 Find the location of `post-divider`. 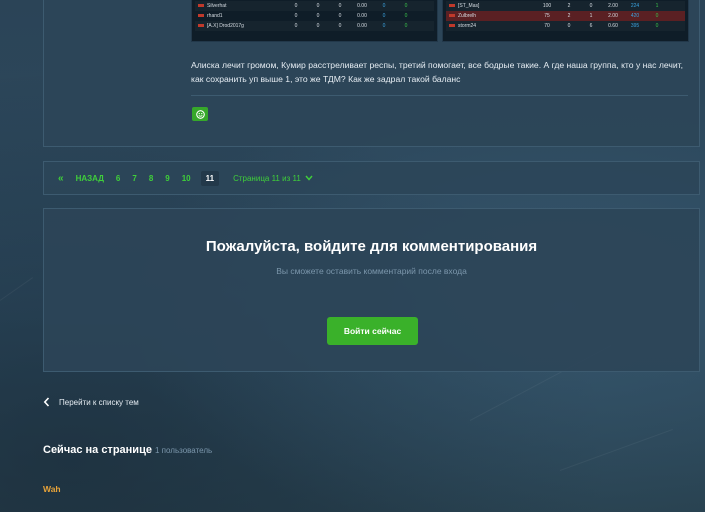

post-divider is located at coordinates (439, 95).